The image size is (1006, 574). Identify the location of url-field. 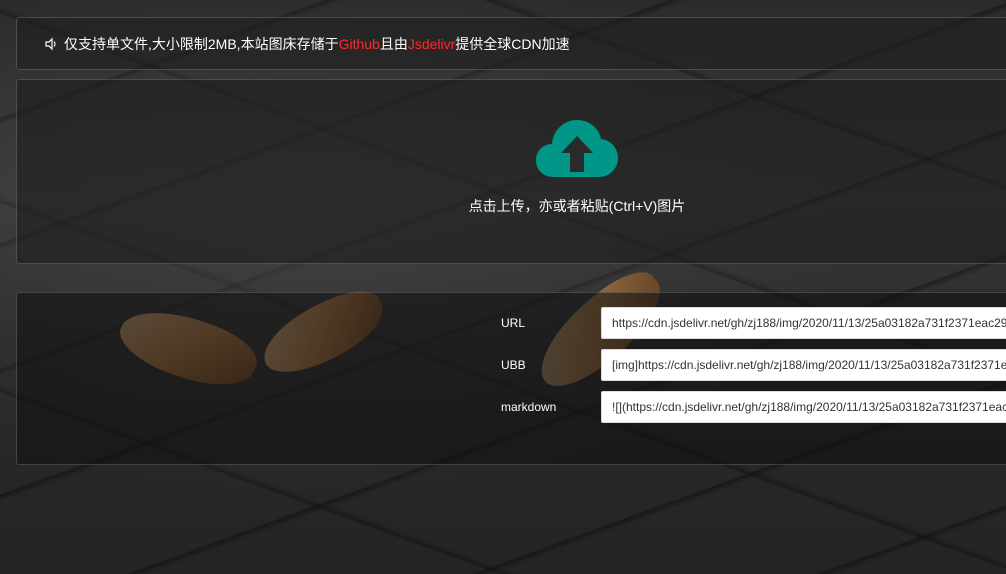
(803, 323).